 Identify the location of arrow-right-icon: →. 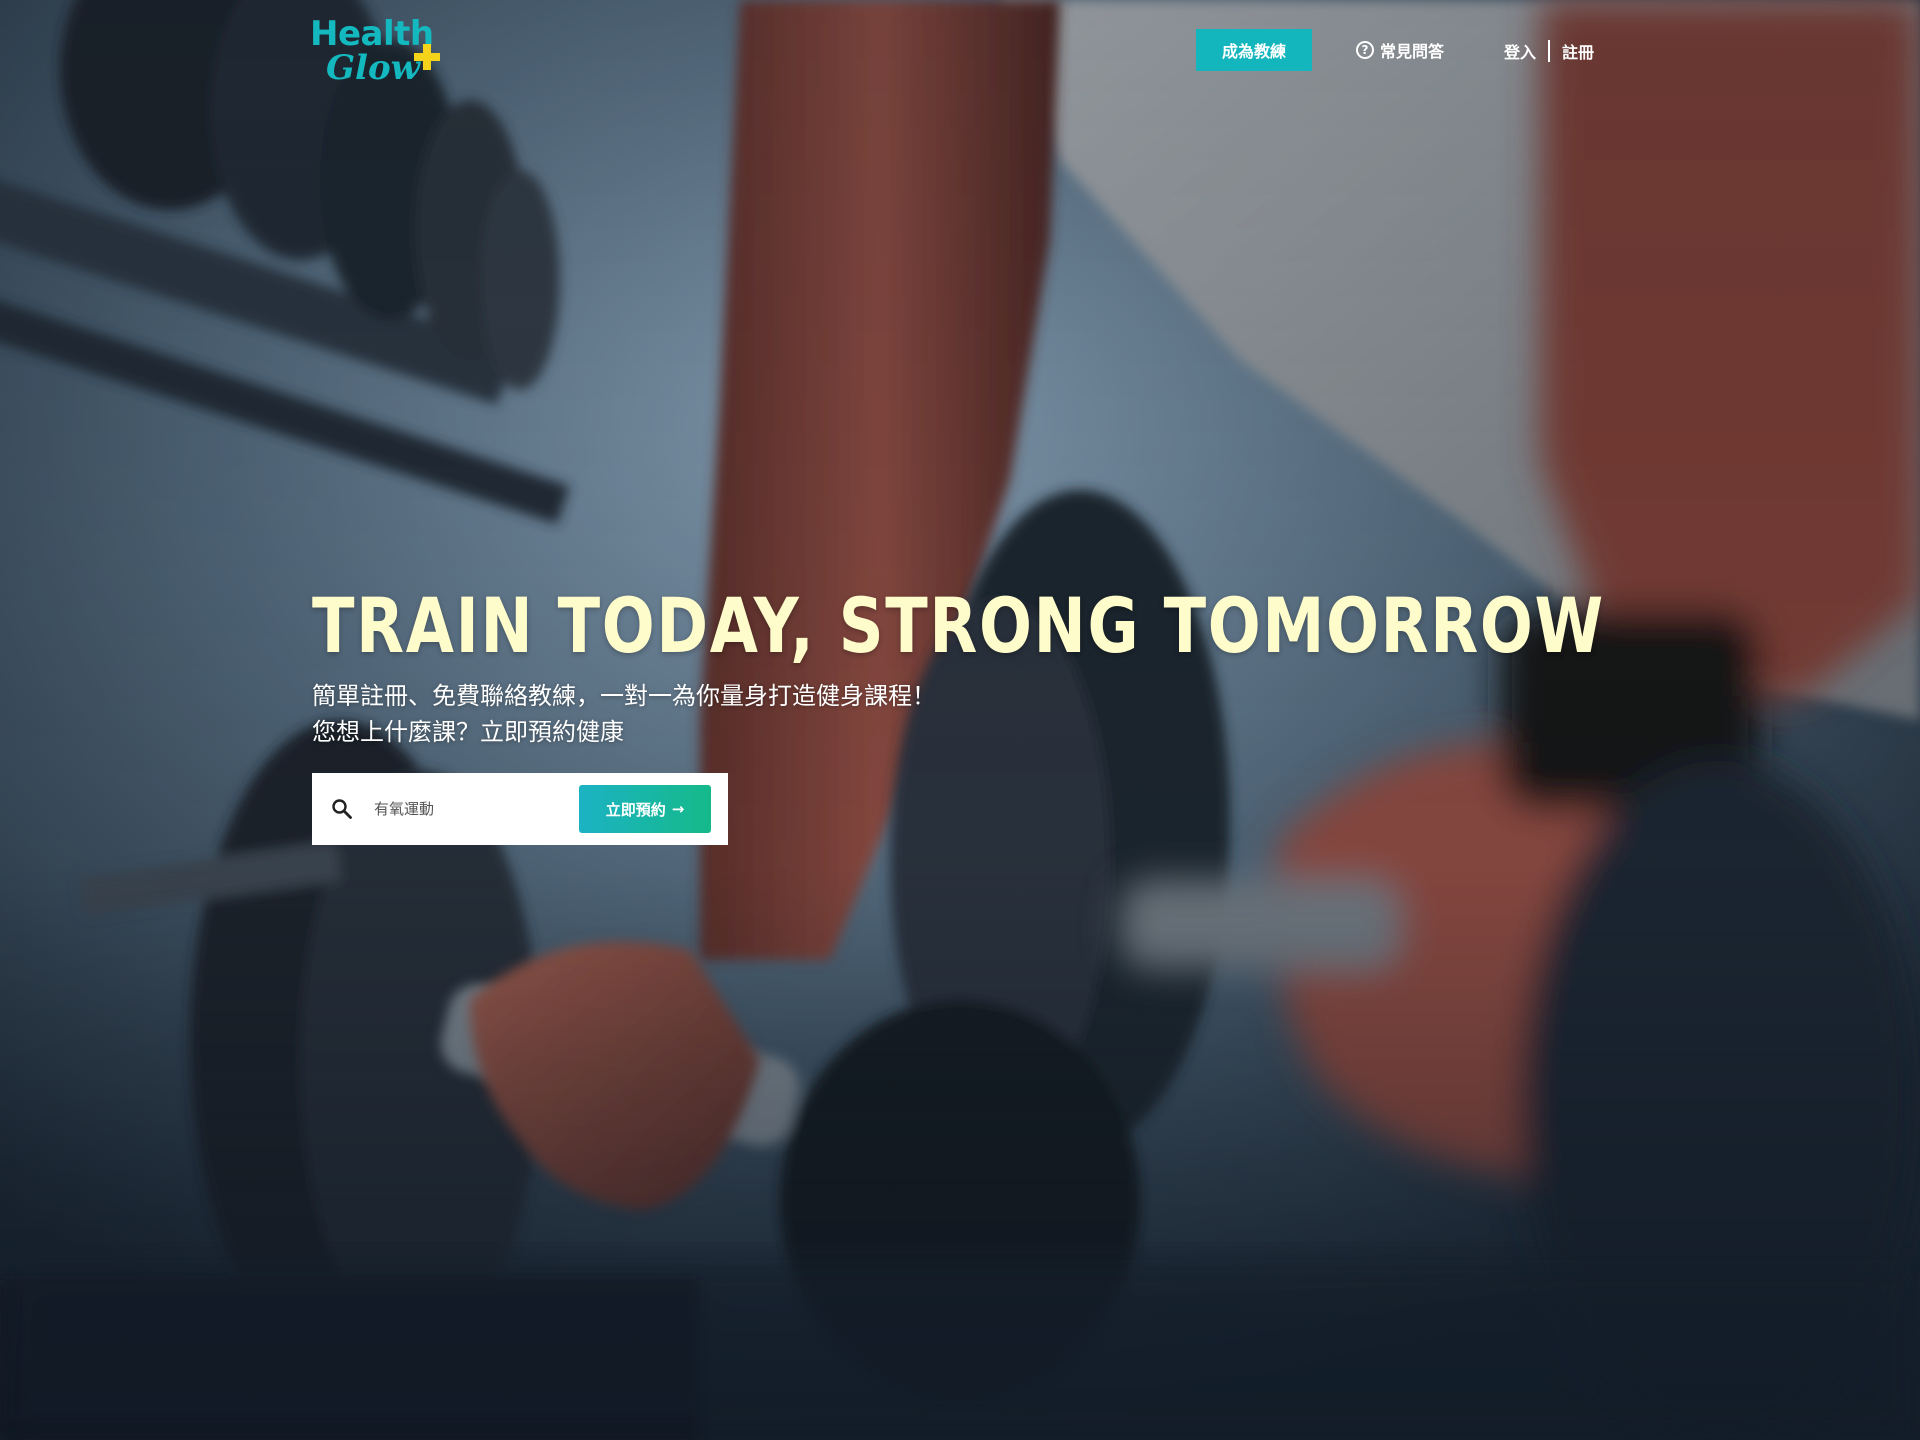
(678, 809).